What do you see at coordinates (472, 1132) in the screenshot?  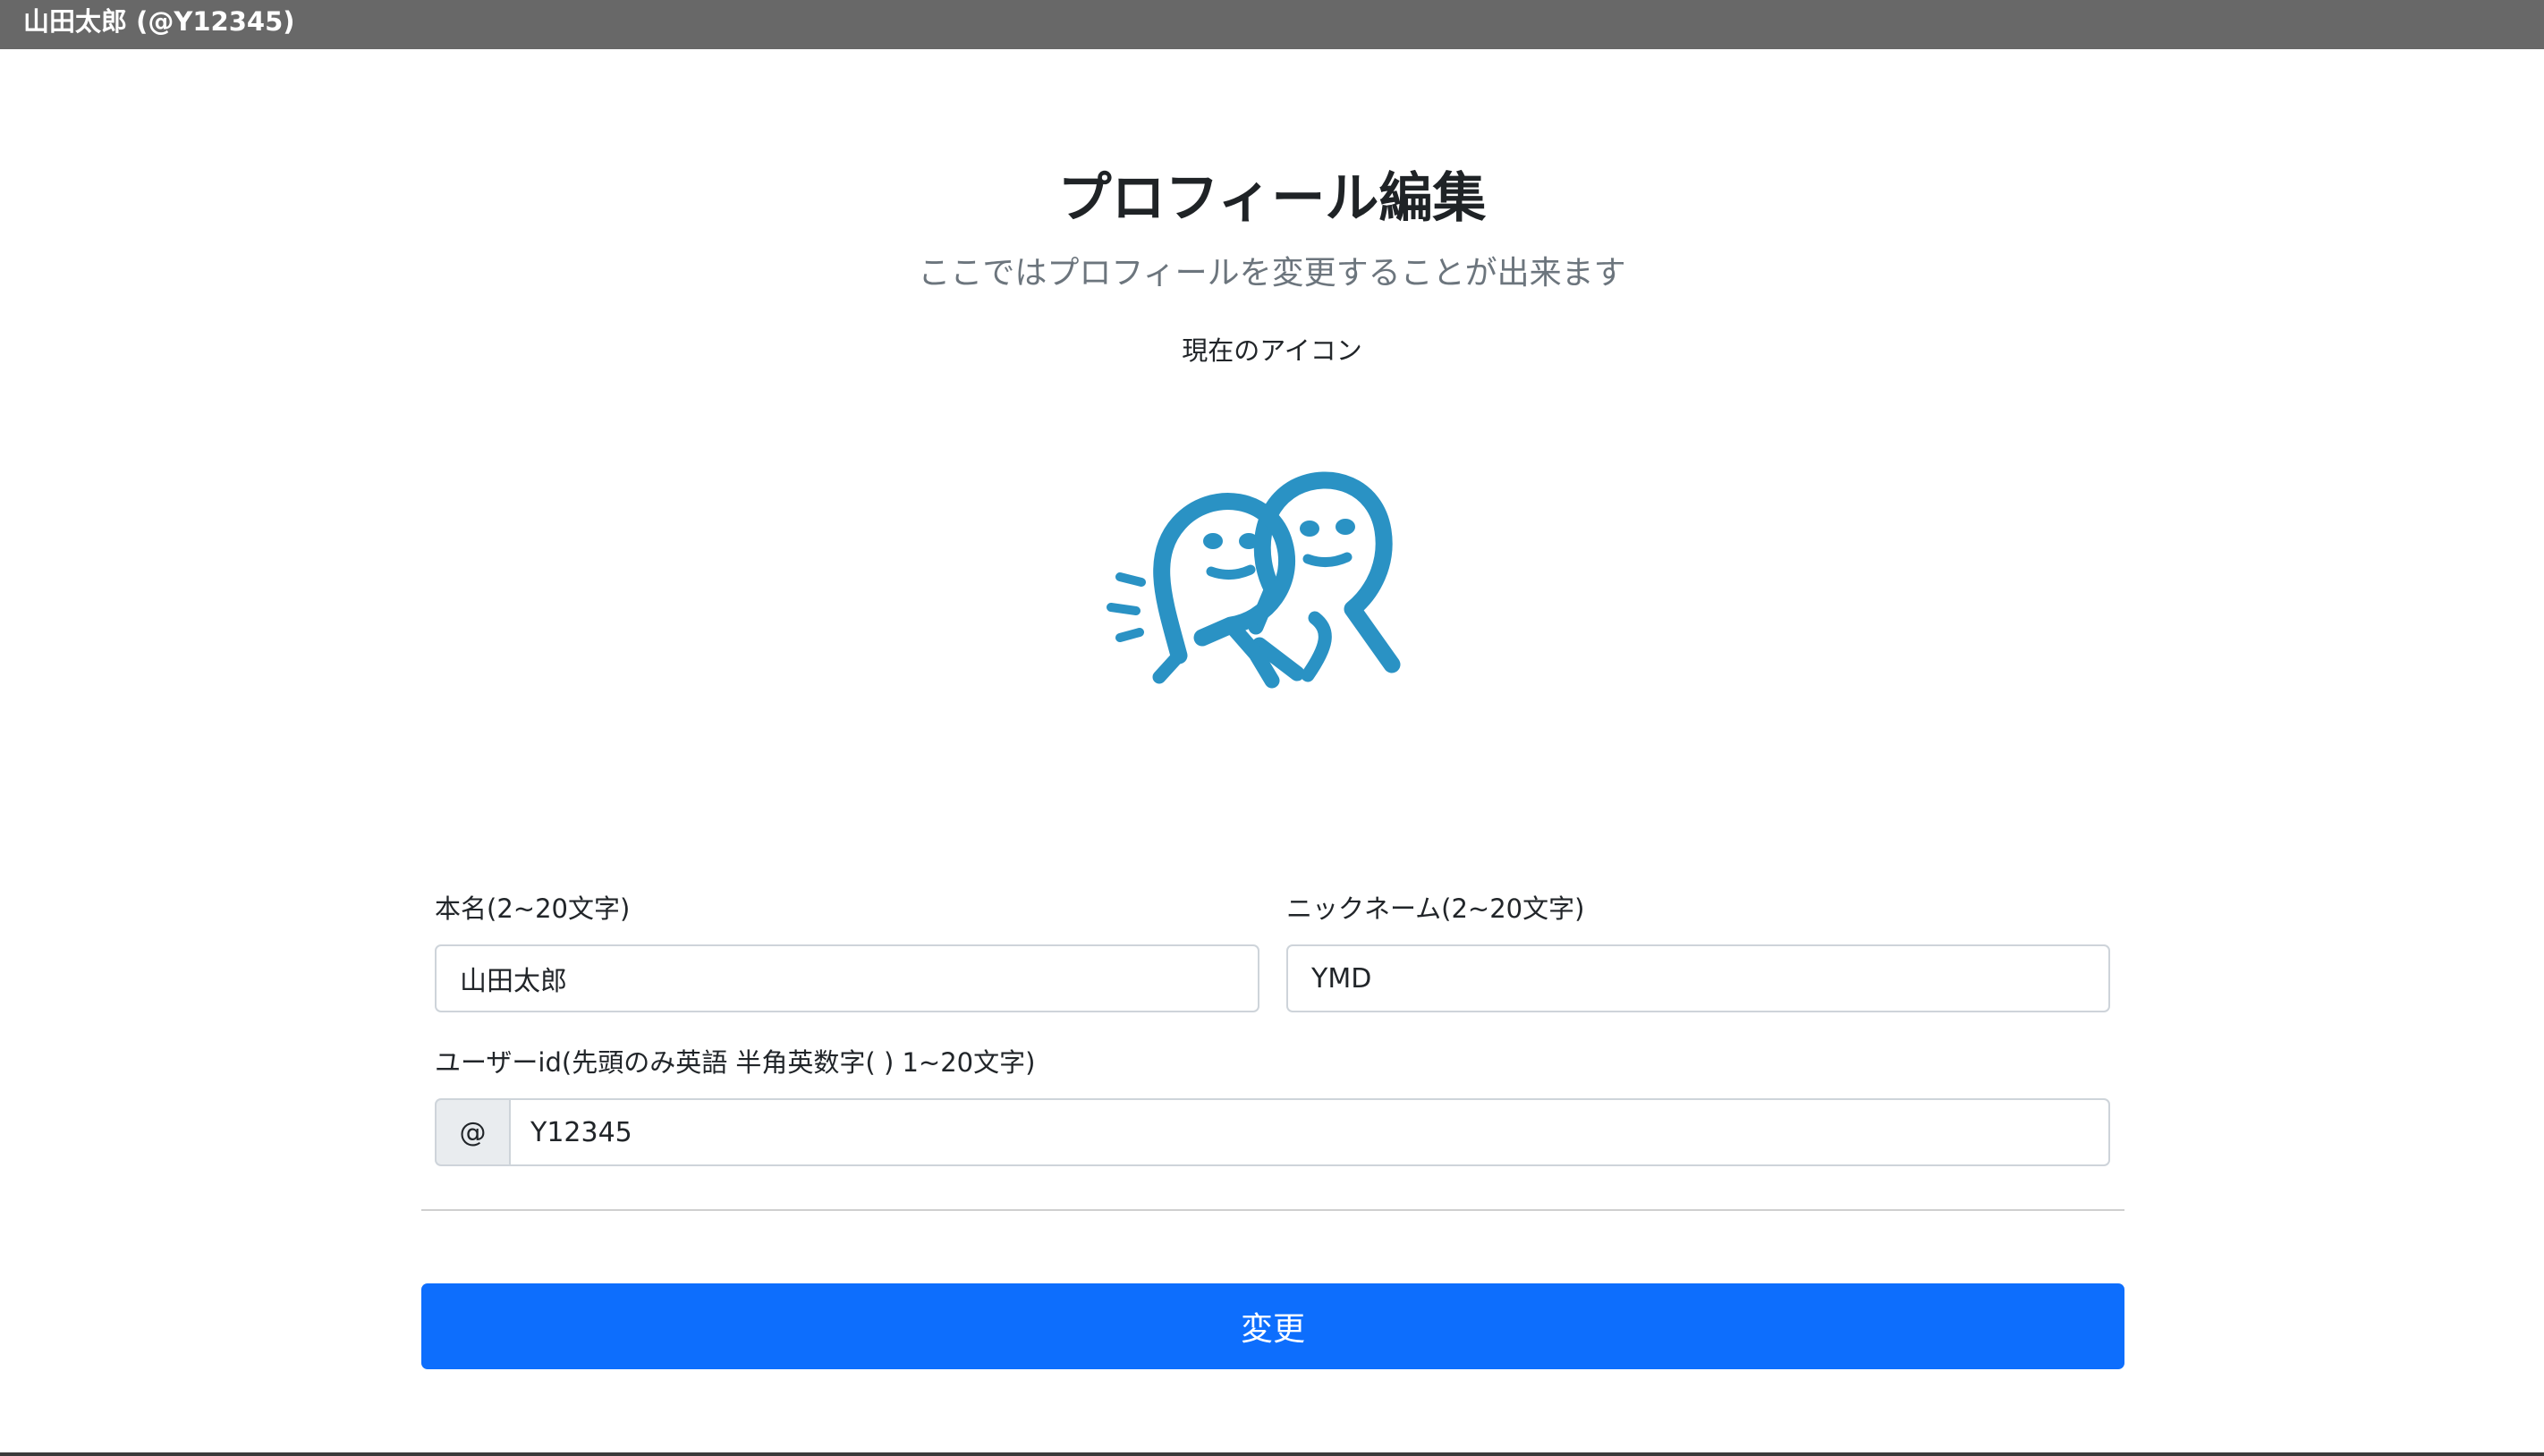 I see `at-prefix: @` at bounding box center [472, 1132].